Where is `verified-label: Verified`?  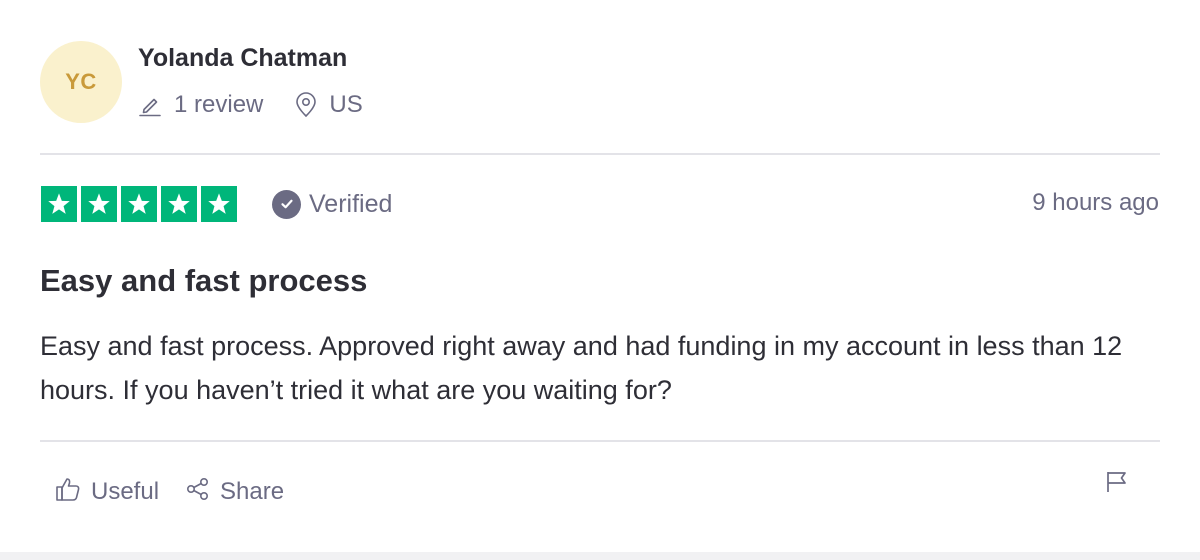 verified-label: Verified is located at coordinates (351, 203).